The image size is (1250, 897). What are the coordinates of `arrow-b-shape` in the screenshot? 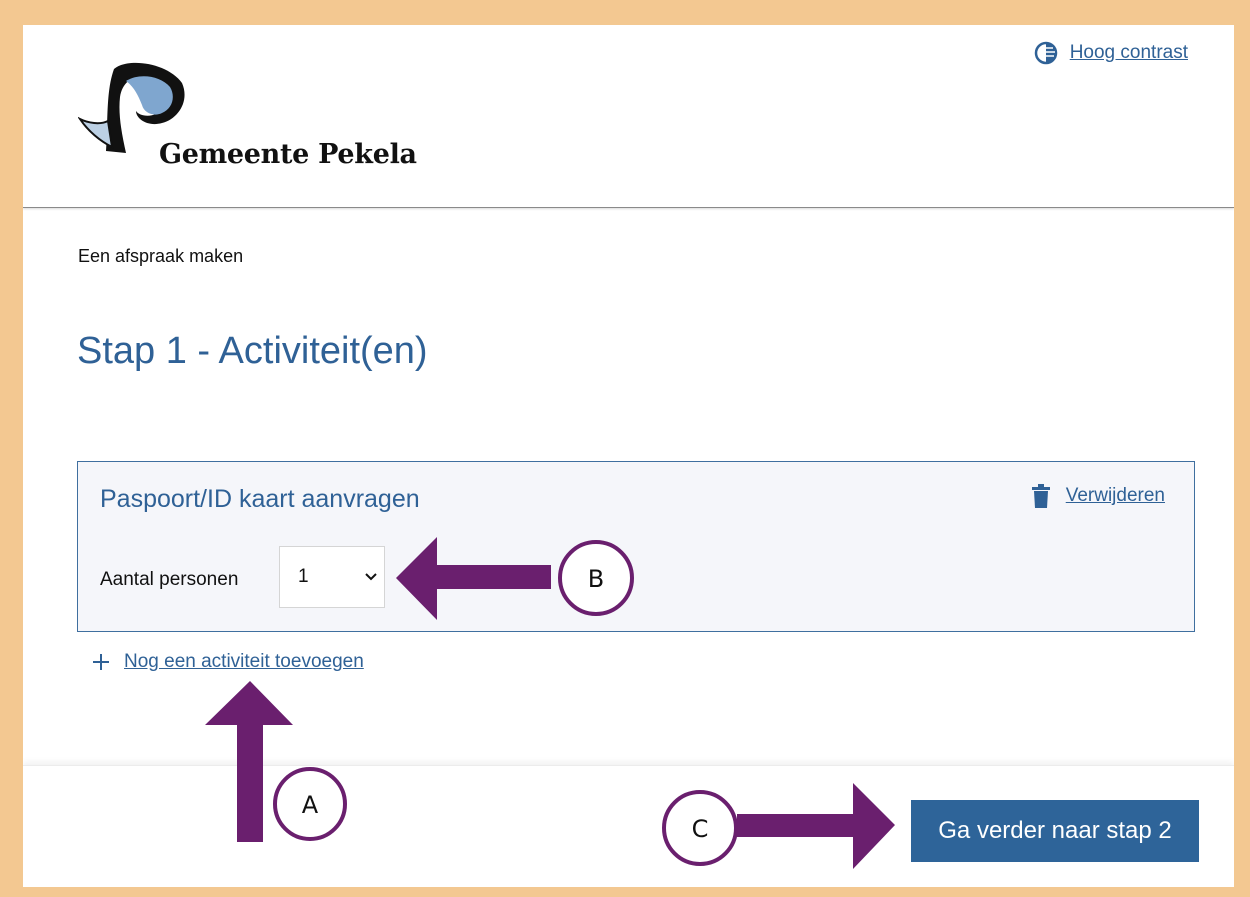 It's located at (473, 578).